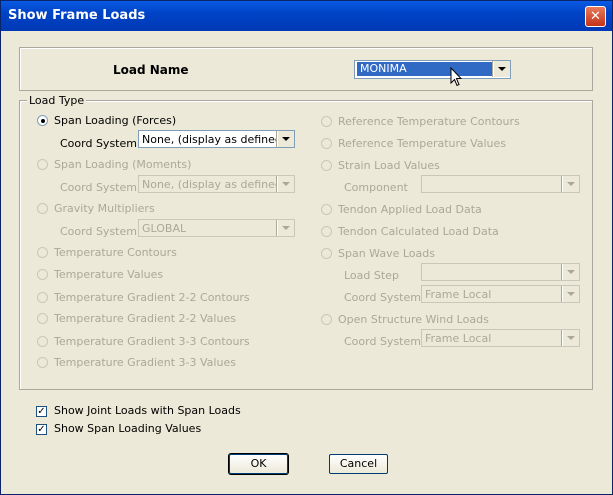  What do you see at coordinates (422, 143) in the screenshot?
I see `ref-temp-values-label: Reference Temperature Values` at bounding box center [422, 143].